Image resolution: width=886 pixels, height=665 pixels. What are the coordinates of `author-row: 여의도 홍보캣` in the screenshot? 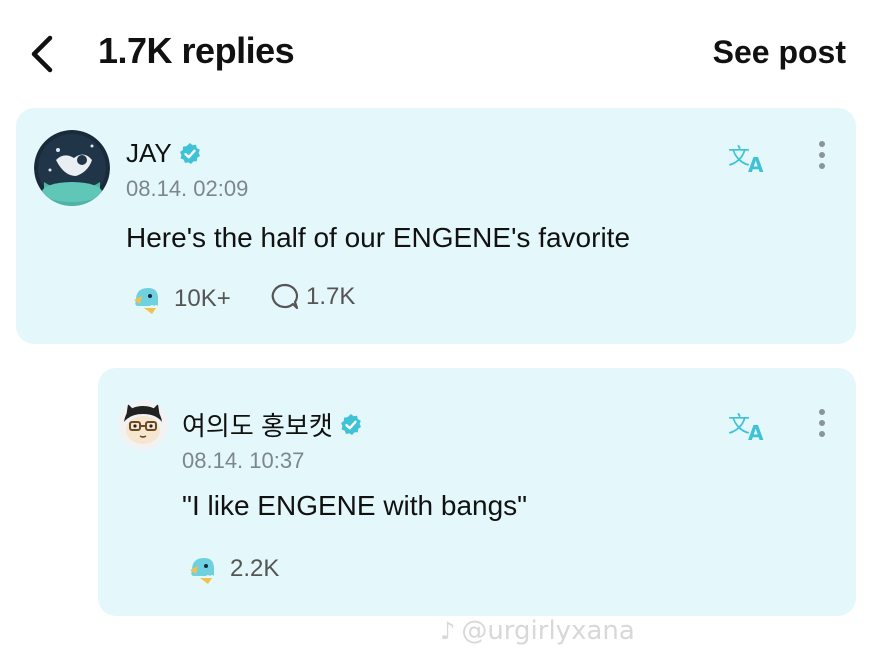 It's located at (272, 424).